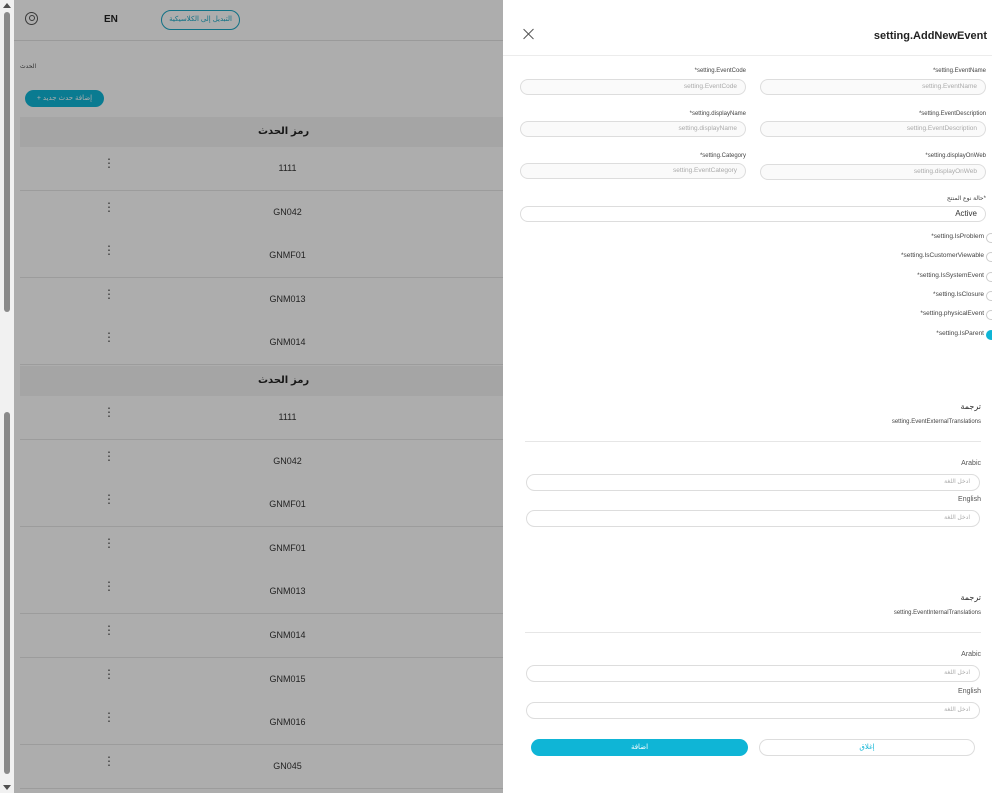 This screenshot has height=793, width=992. Describe the element at coordinates (722, 156) in the screenshot. I see `category-label: *setting.Category` at that location.